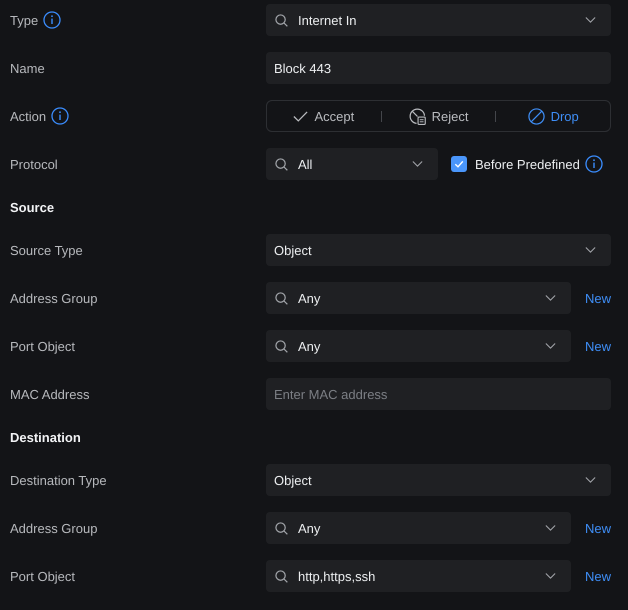 Image resolution: width=628 pixels, height=610 pixels. I want to click on segment-button: Drop, so click(553, 116).